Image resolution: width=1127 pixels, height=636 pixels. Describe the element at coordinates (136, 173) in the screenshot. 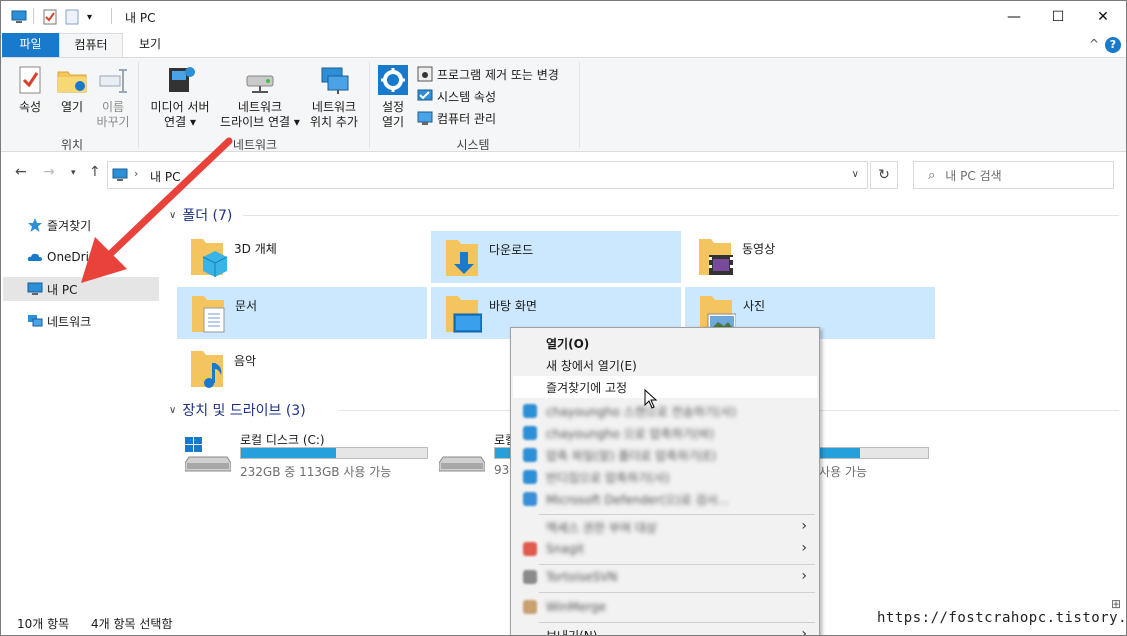

I see `breadcrumb-chevron-icon: ›` at that location.